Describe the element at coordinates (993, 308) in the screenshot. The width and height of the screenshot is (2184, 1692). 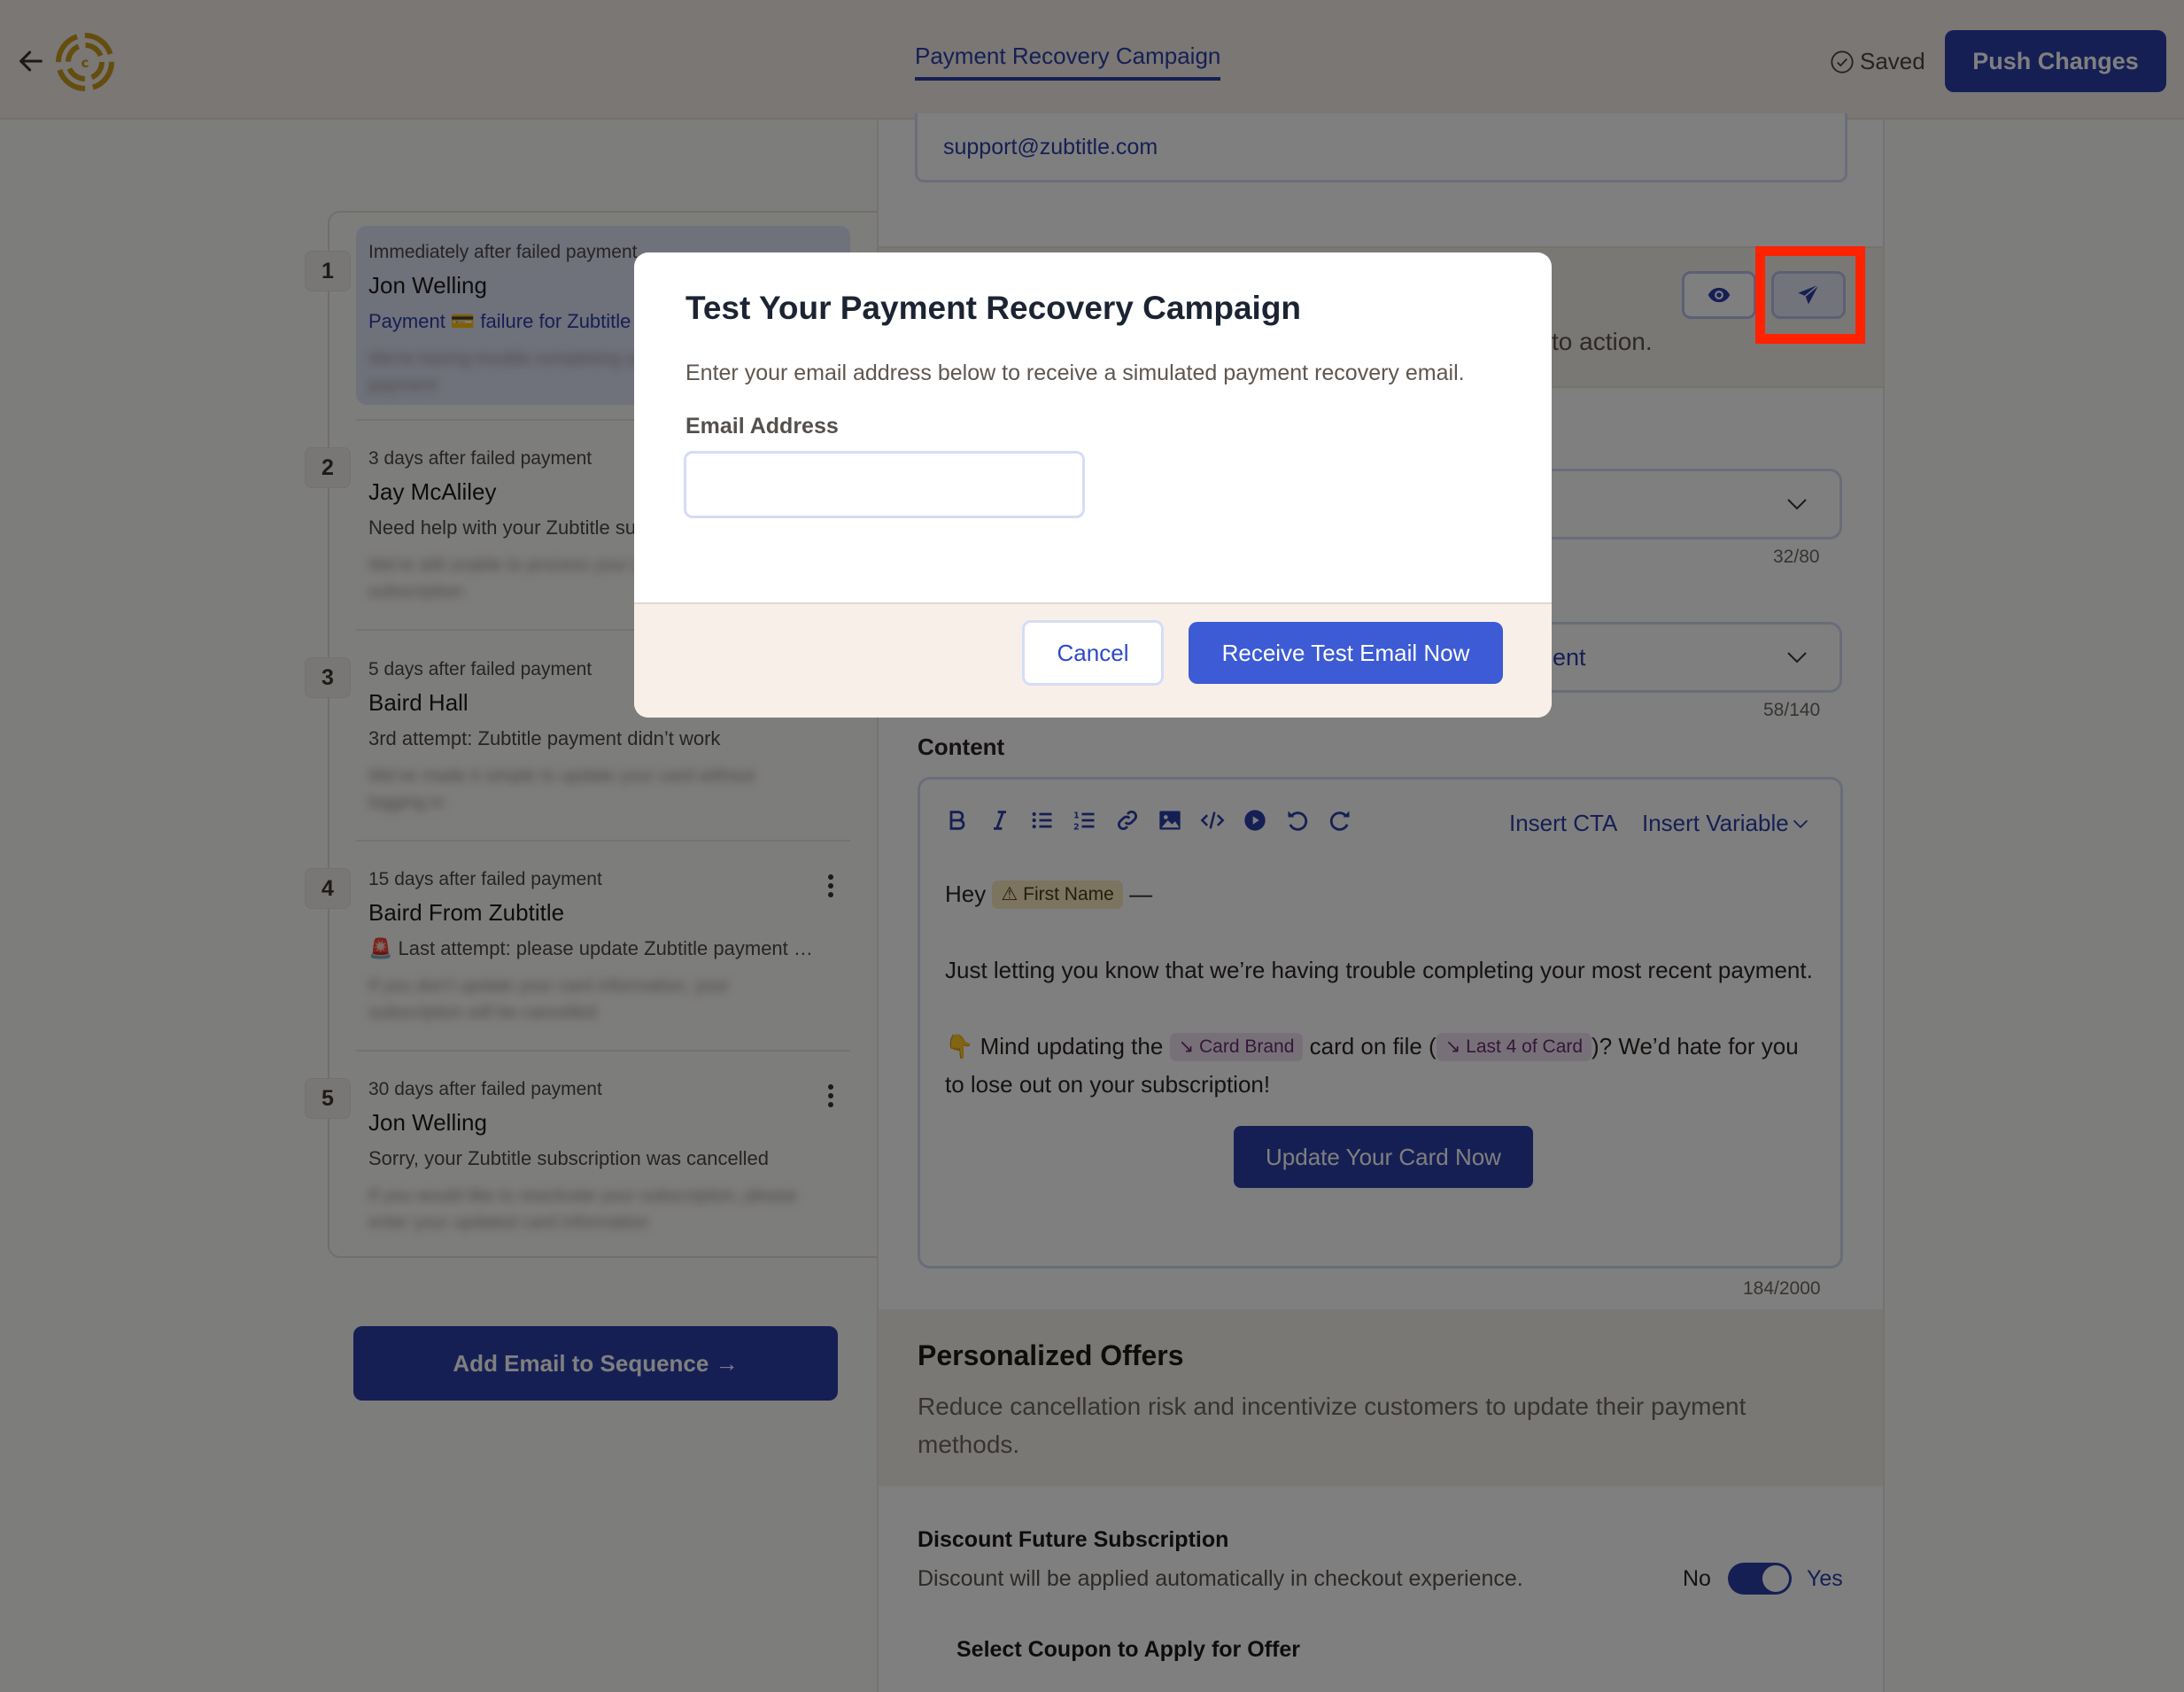
I see `modal-title: Test Your Payment Recovery Campaign` at that location.